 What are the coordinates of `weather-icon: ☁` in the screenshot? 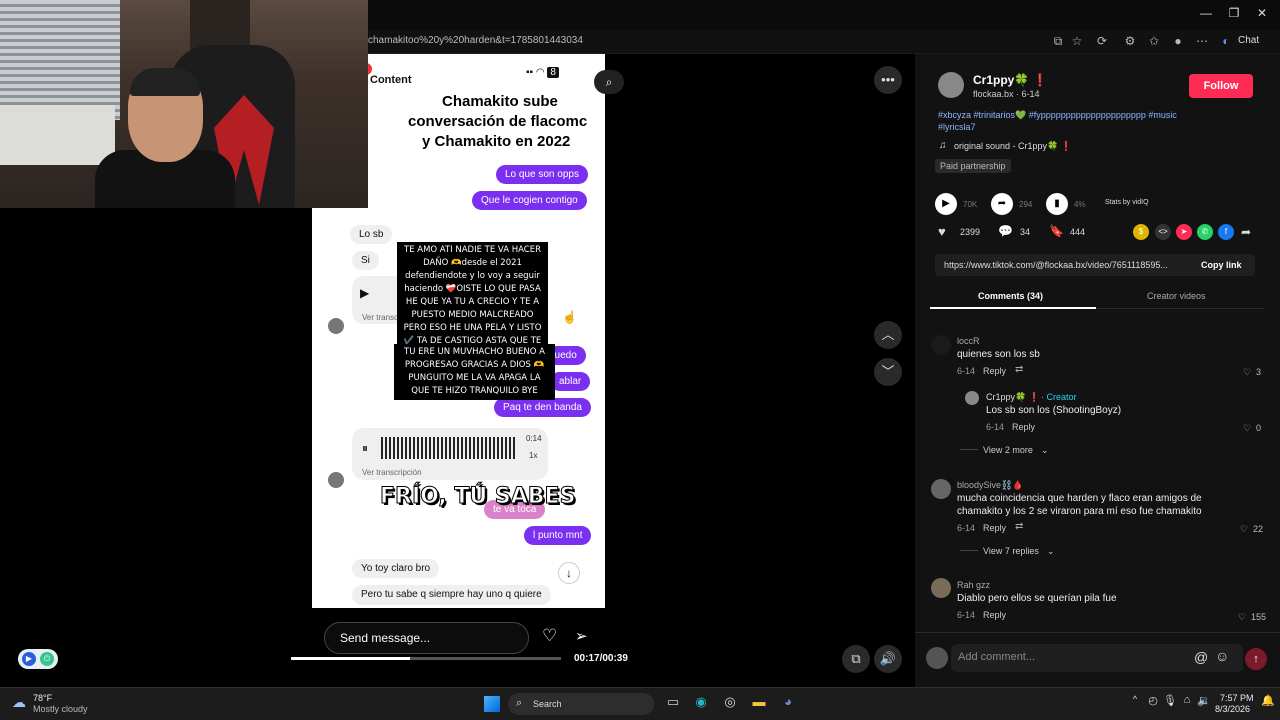 It's located at (19, 702).